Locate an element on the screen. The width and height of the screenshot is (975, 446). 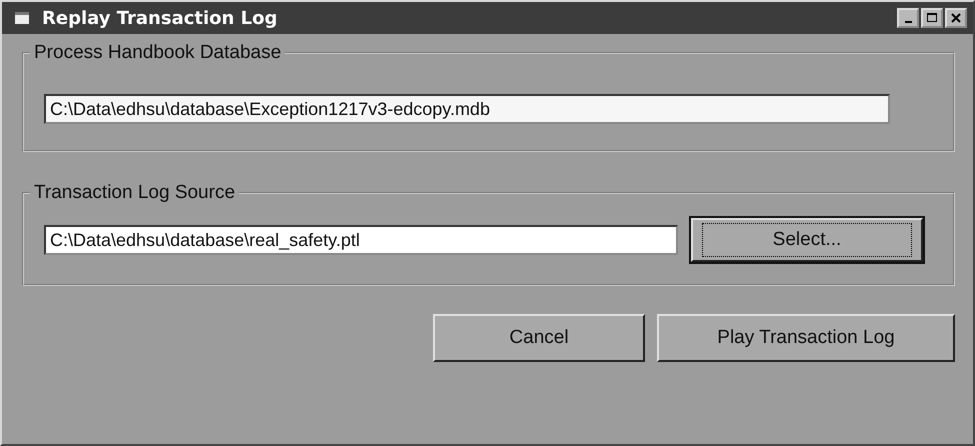
close-icon is located at coordinates (956, 18).